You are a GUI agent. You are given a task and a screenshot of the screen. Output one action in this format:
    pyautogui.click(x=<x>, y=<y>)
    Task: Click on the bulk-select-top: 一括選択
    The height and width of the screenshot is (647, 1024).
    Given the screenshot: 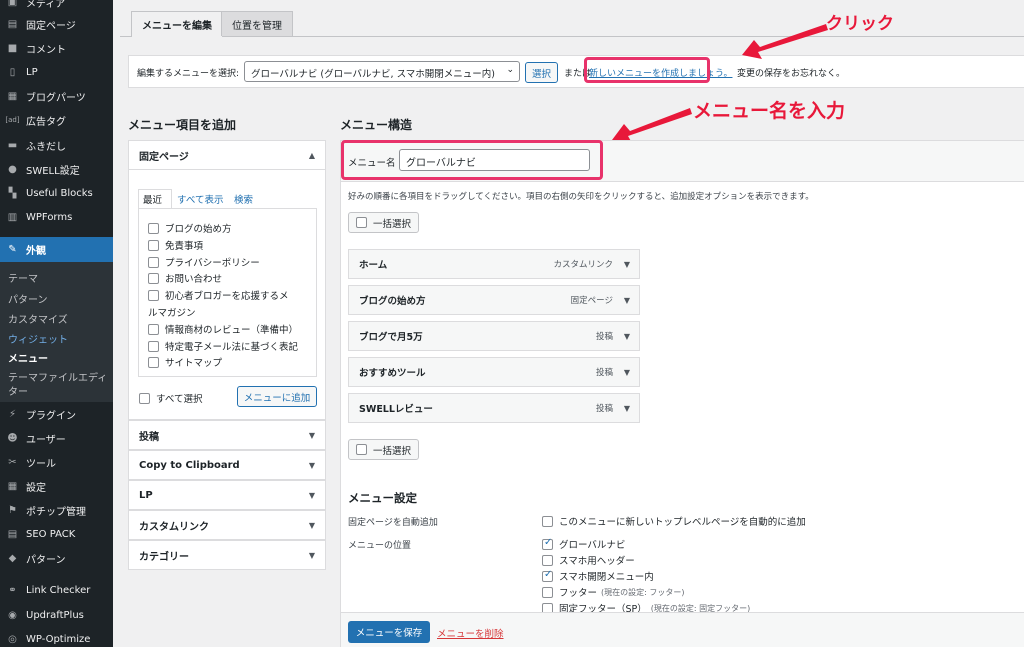 What is the action you would take?
    pyautogui.click(x=384, y=222)
    